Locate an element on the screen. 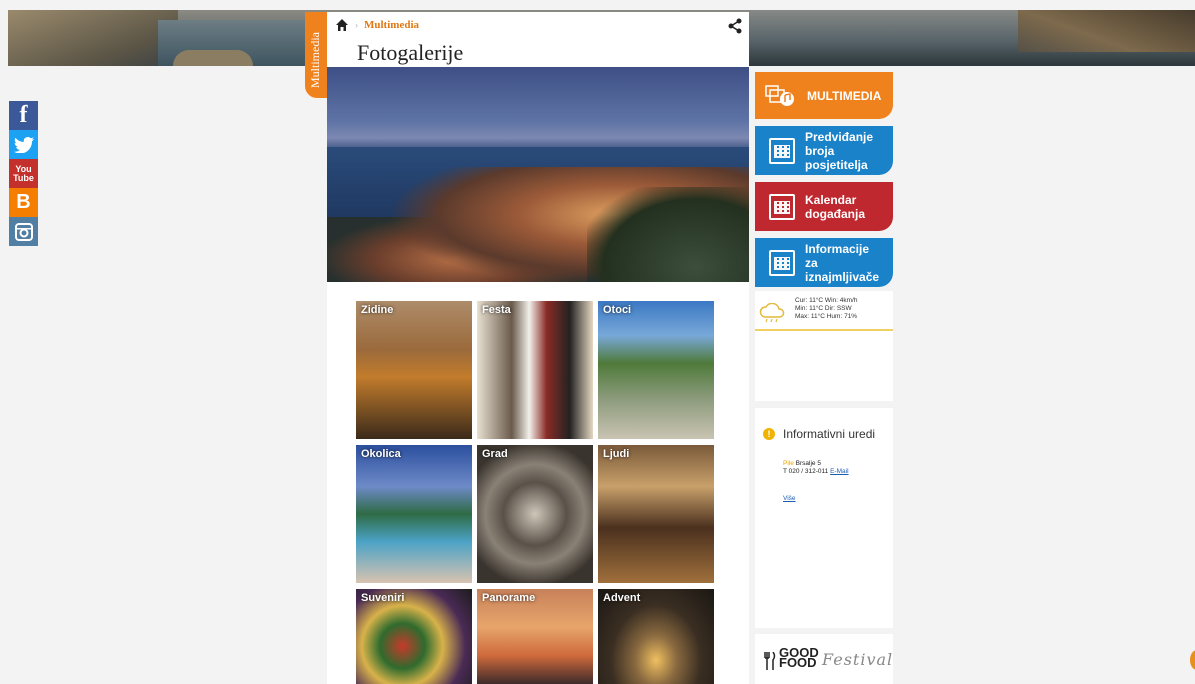 This screenshot has width=1195, height=684. weather-row-max: Max: 11°C Hum: 71% is located at coordinates (826, 316).